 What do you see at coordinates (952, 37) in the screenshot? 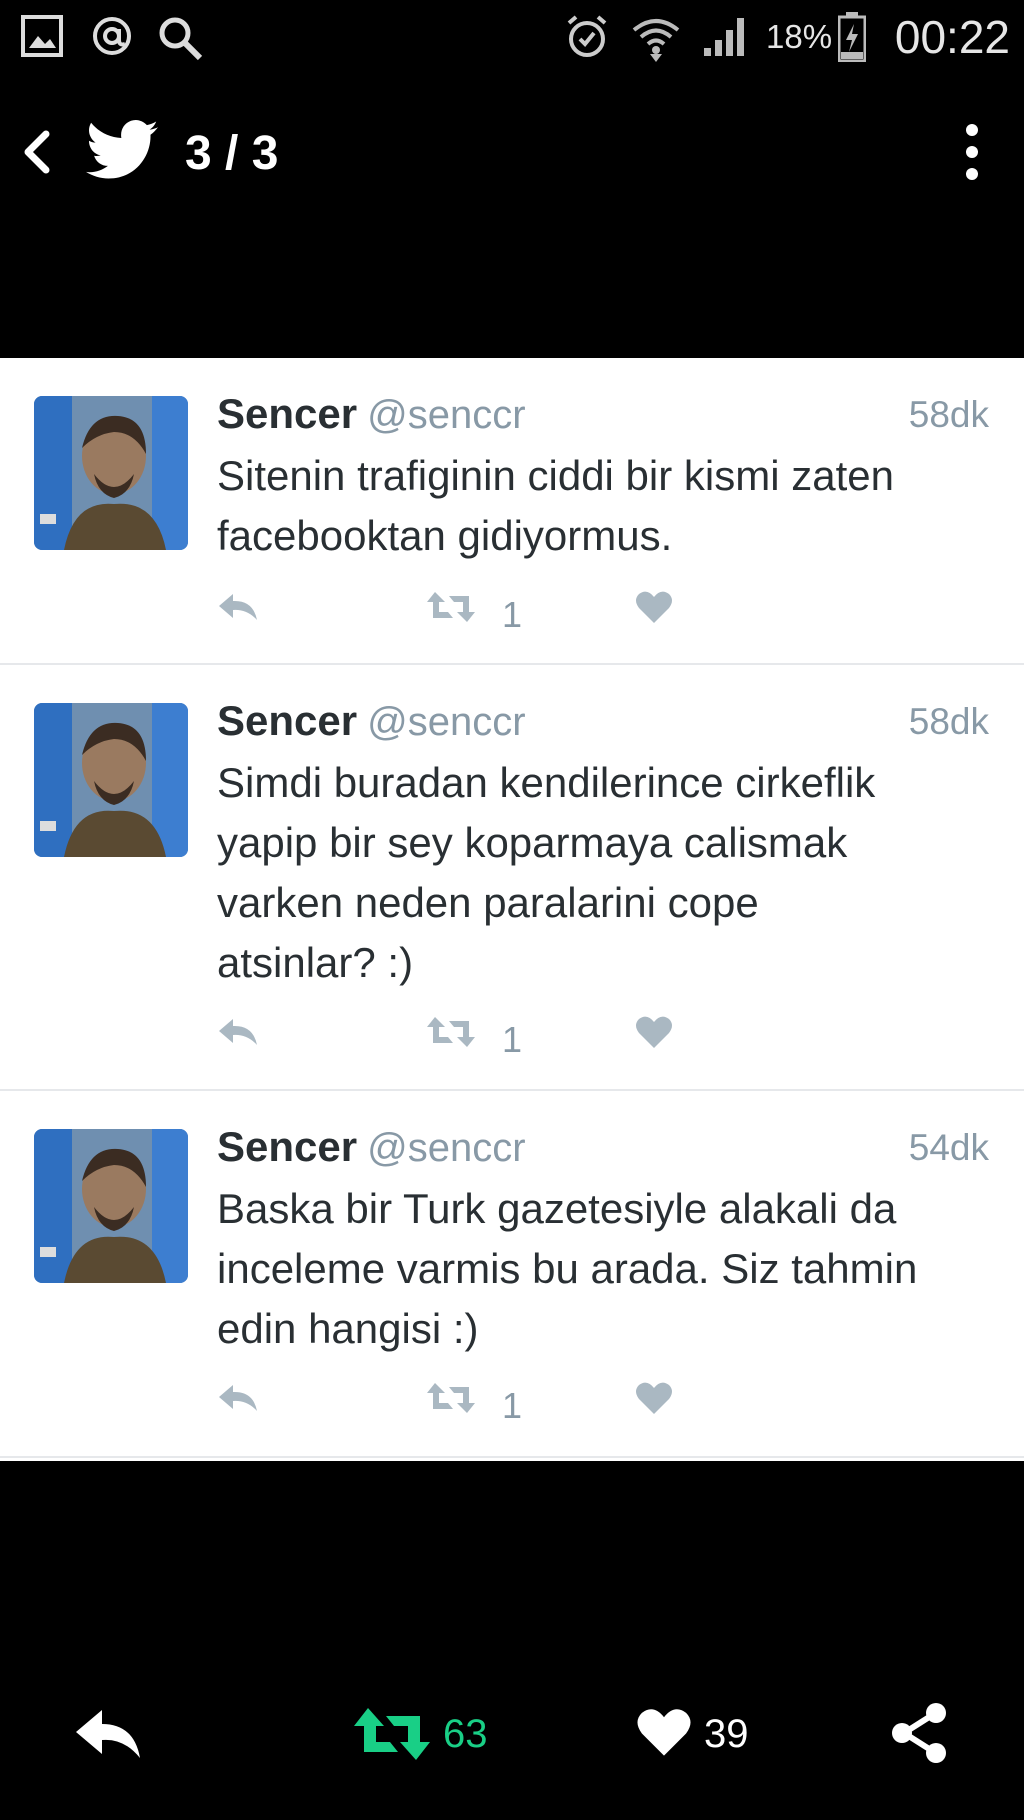
I see `clock: 00:22` at bounding box center [952, 37].